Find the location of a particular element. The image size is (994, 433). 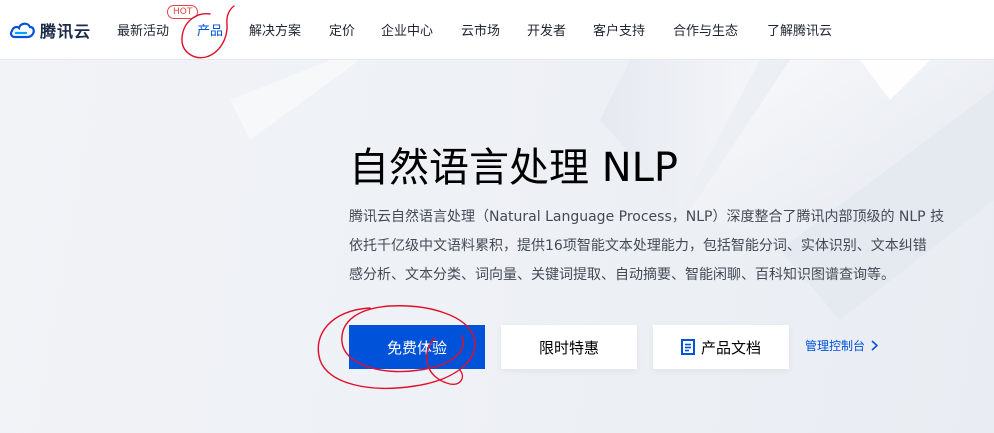

nav-item-partners-ecosystem: 合作与生态 is located at coordinates (705, 29).